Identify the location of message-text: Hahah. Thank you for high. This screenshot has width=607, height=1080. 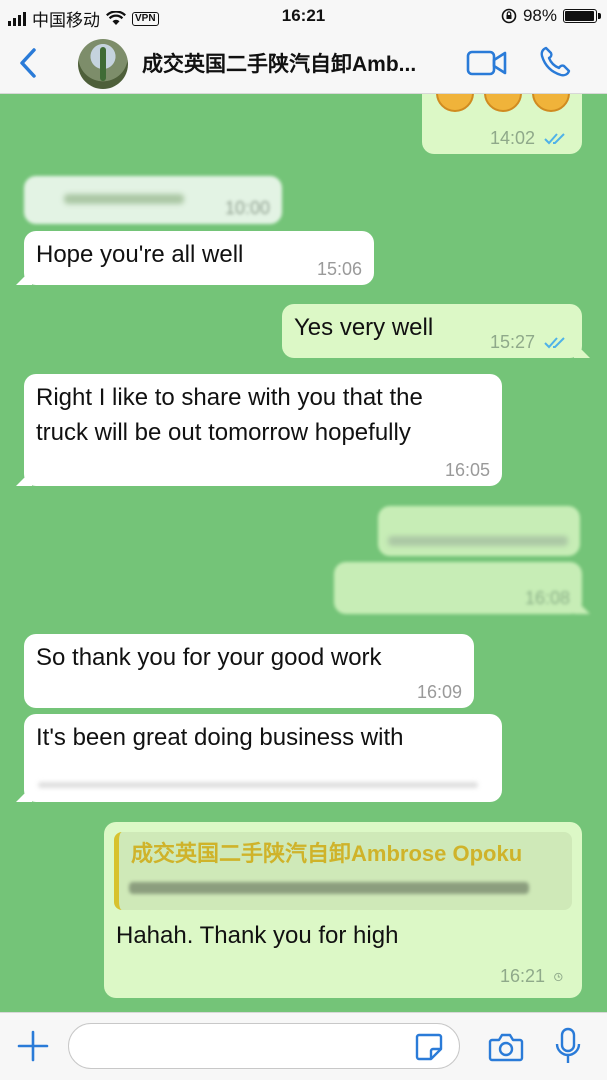
(257, 935).